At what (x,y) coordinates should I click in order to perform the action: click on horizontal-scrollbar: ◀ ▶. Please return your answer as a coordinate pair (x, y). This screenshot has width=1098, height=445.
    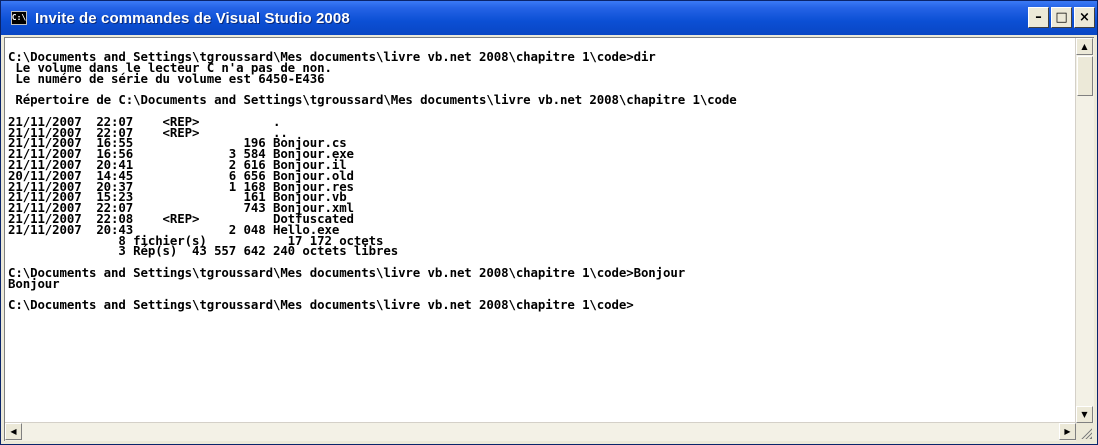
    Looking at the image, I should click on (540, 431).